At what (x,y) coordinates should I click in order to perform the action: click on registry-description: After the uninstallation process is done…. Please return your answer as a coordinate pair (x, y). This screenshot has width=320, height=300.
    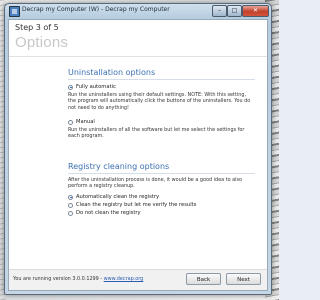
    Looking at the image, I should click on (155, 183).